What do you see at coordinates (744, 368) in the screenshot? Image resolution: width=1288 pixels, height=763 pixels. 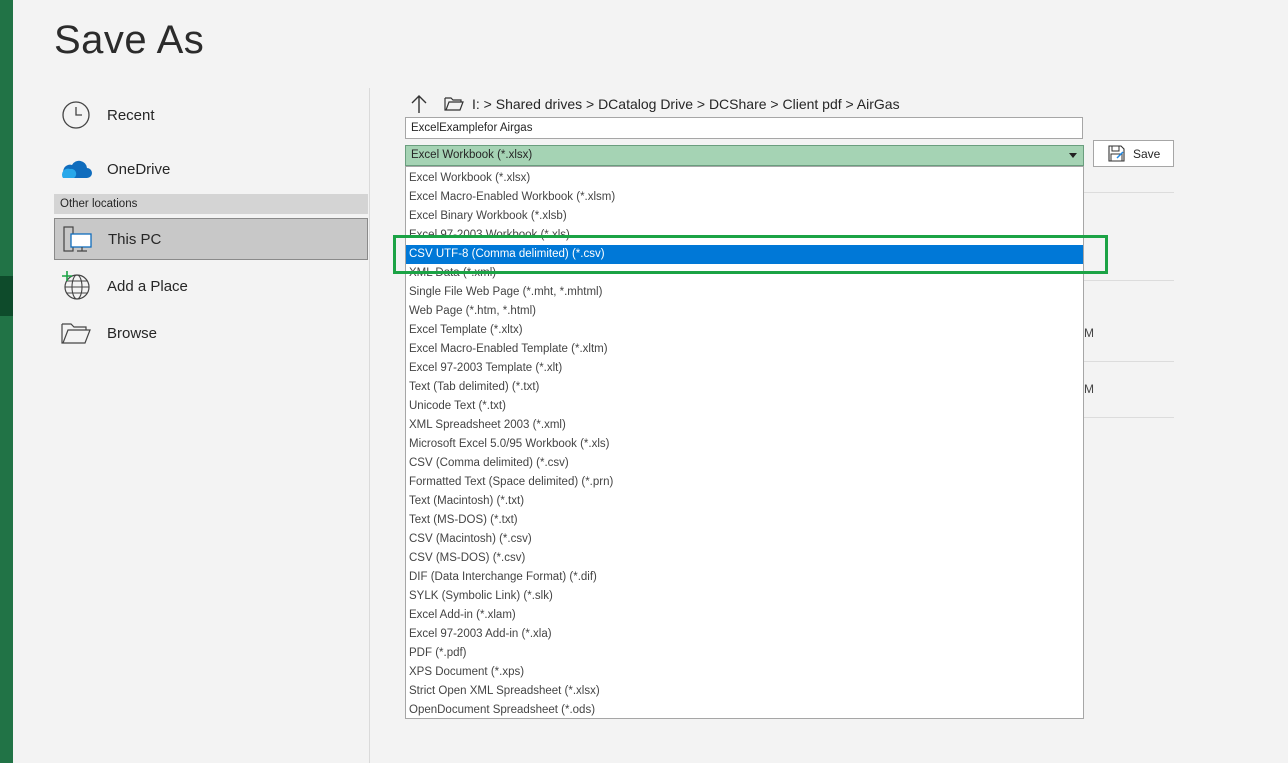 I see `file-type-option: Excel 97-2003 Template (*.xlt)` at bounding box center [744, 368].